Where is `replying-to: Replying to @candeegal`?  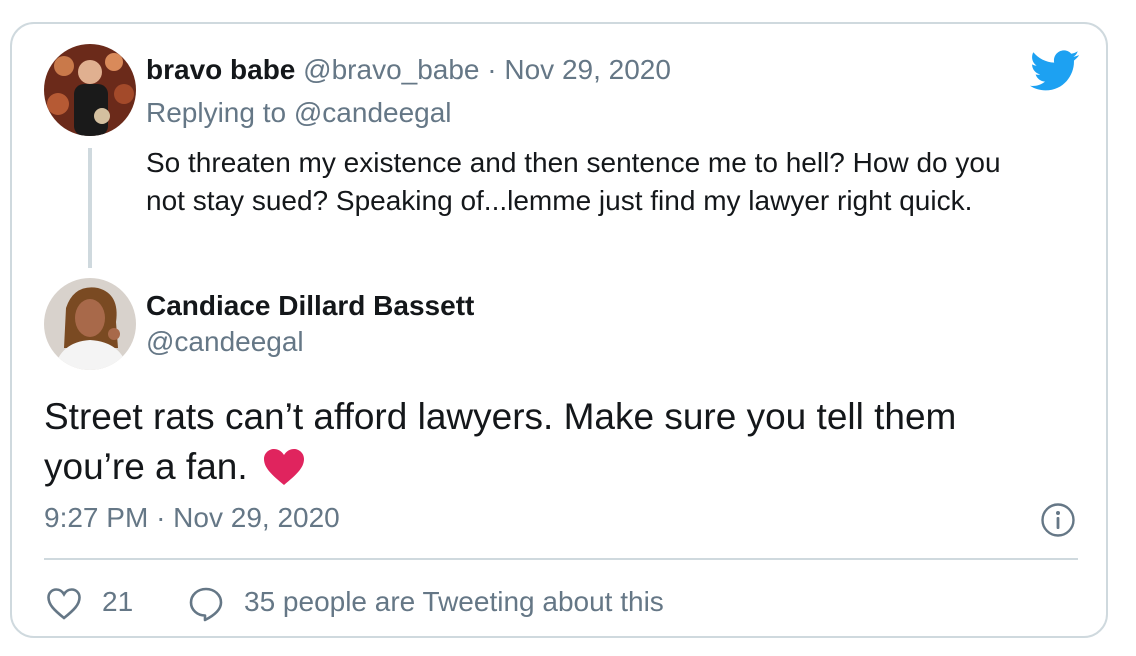 replying-to: Replying to @candeegal is located at coordinates (299, 113).